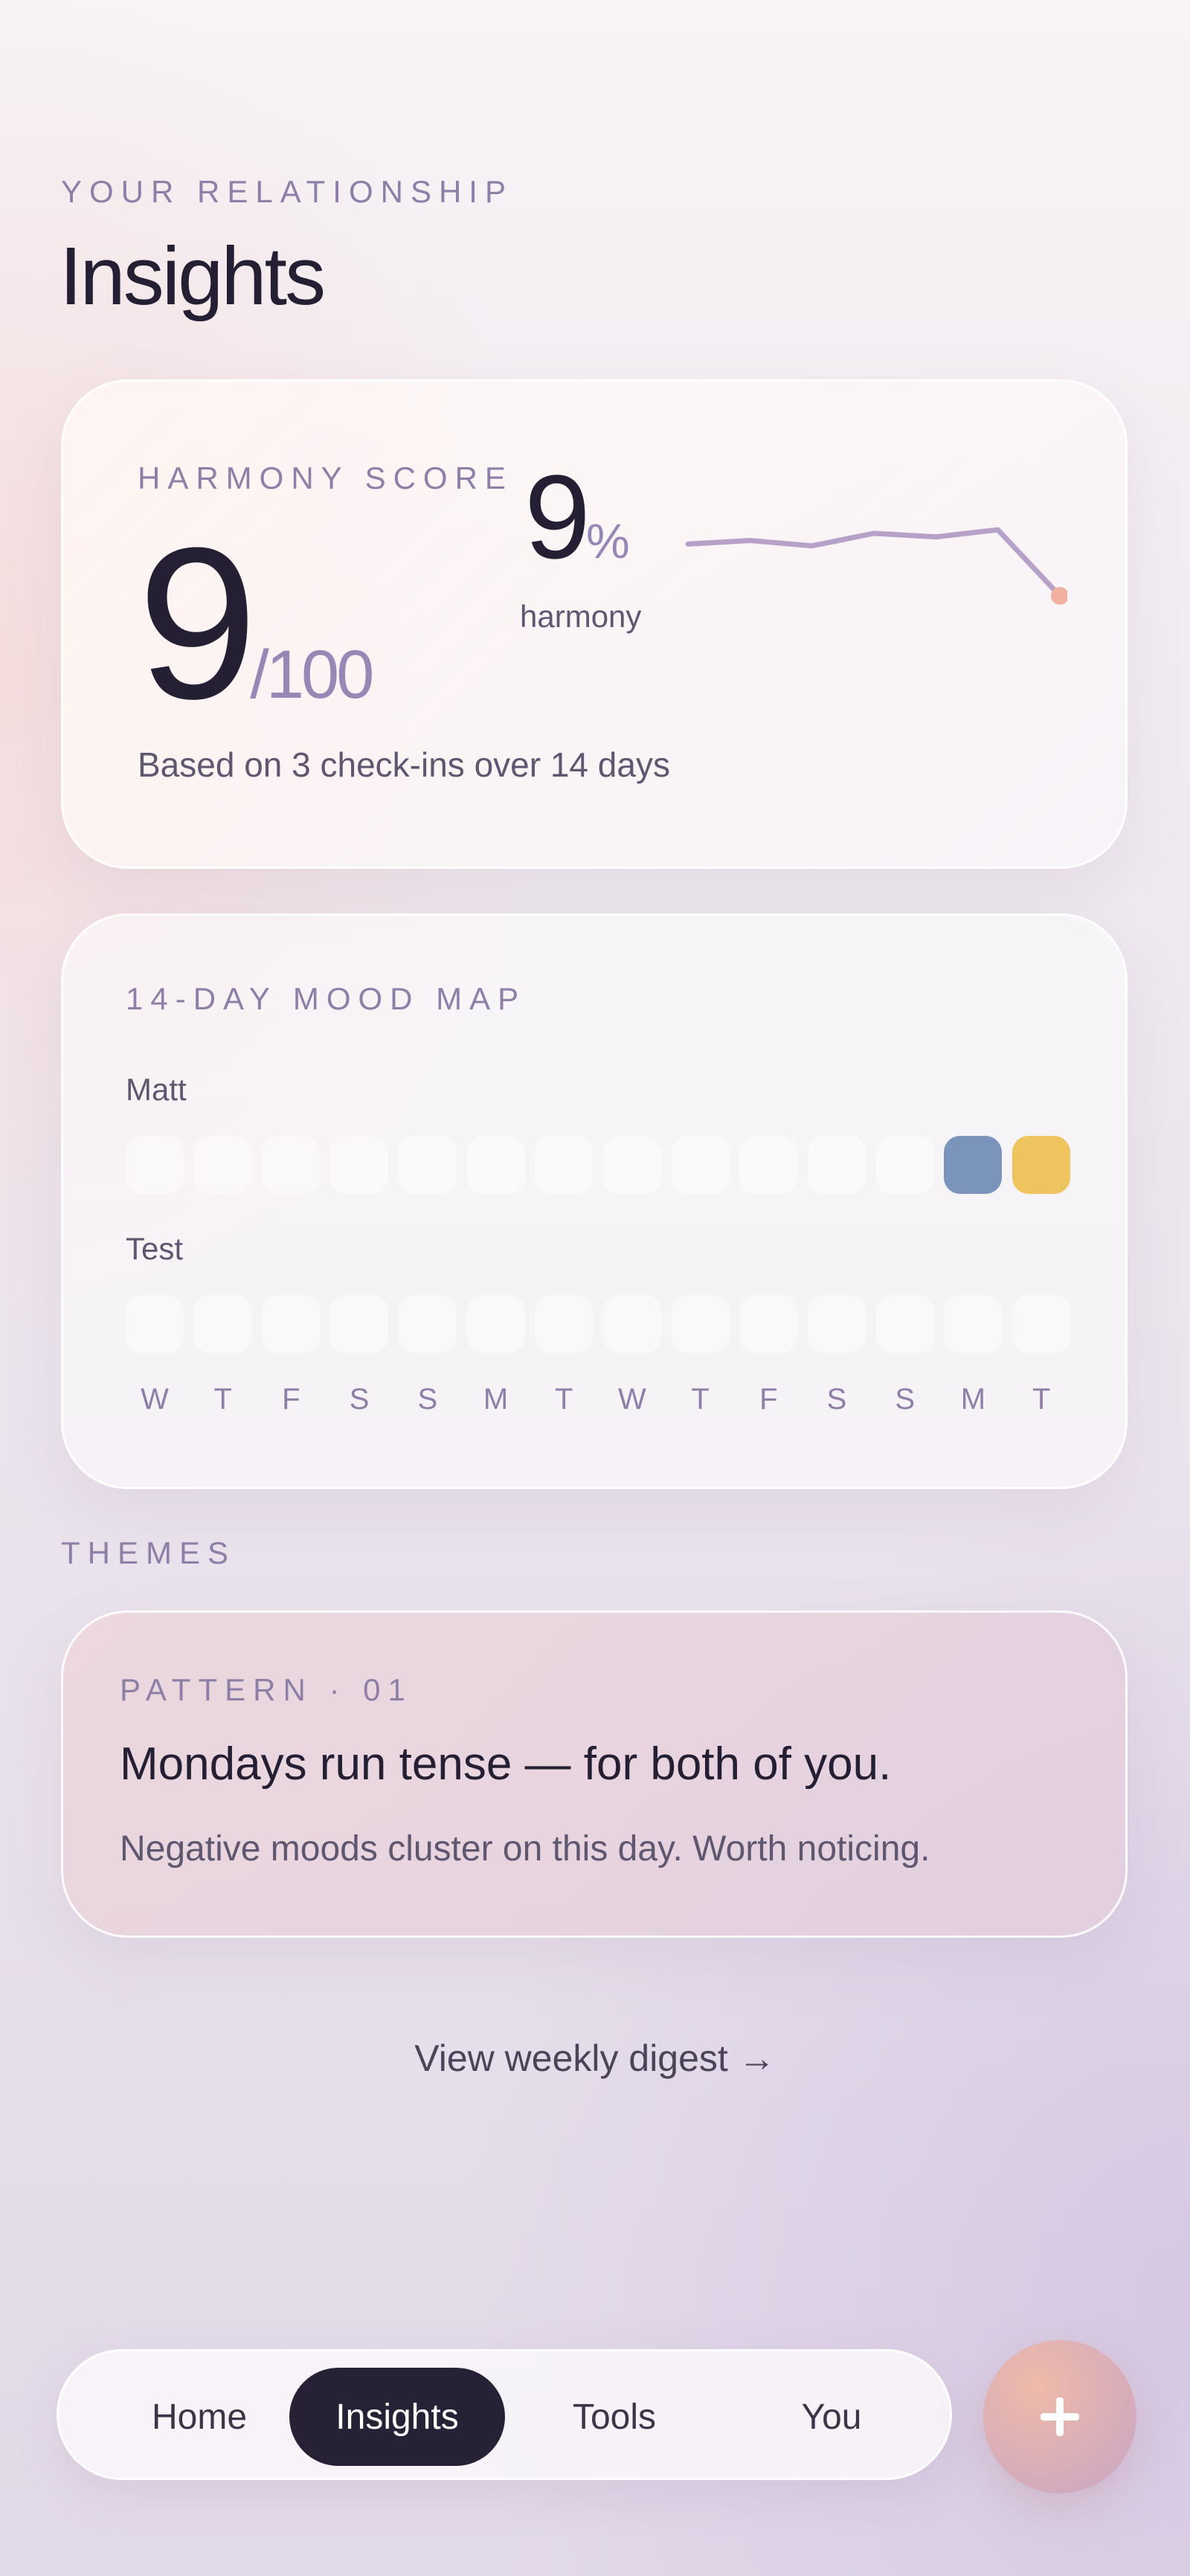 The image size is (1190, 2576). I want to click on view-weekly-digest-link: View weekly digest →, so click(595, 2058).